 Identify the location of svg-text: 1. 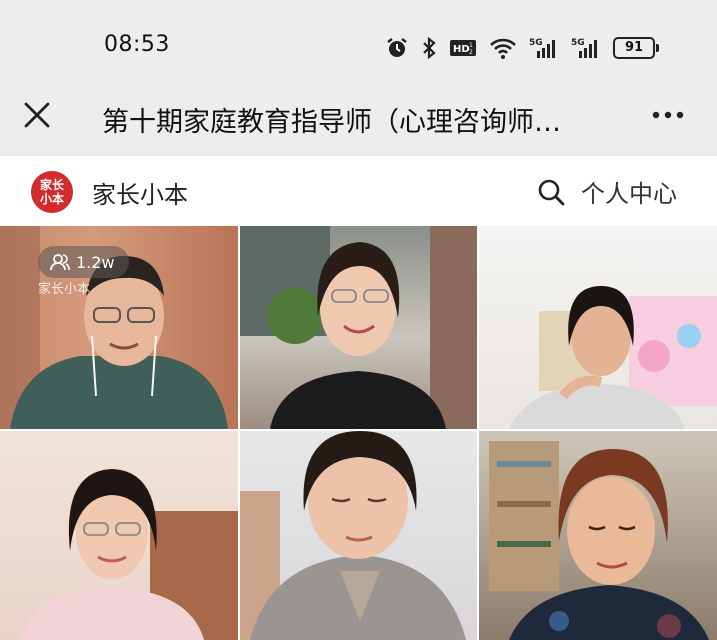
(471, 45).